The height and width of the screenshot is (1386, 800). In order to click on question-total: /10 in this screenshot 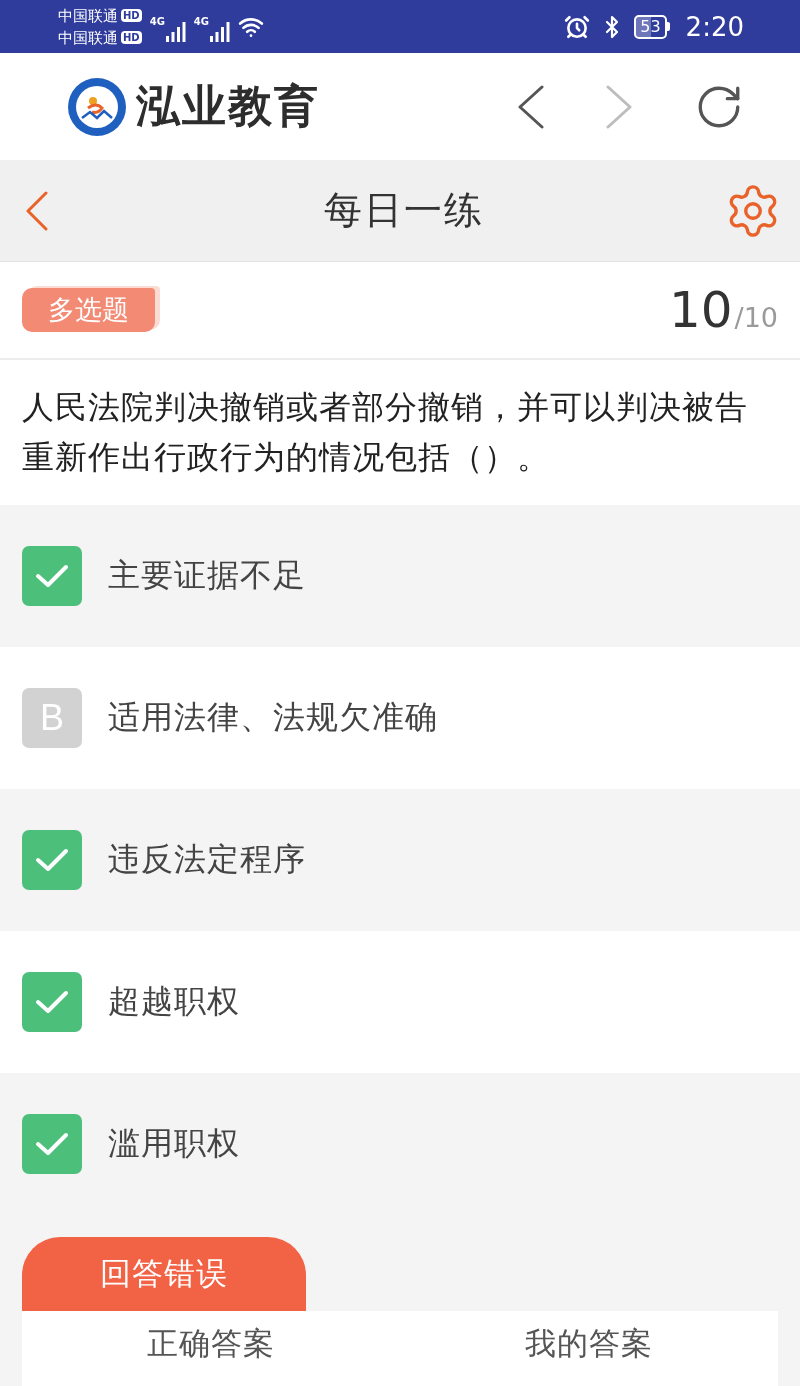, I will do `click(756, 317)`.